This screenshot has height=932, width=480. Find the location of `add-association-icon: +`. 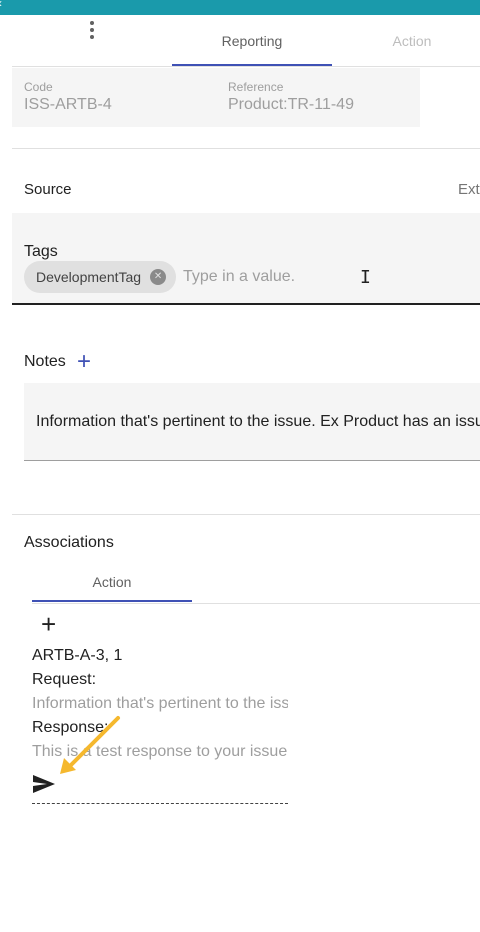

add-association-icon: + is located at coordinates (48, 624).